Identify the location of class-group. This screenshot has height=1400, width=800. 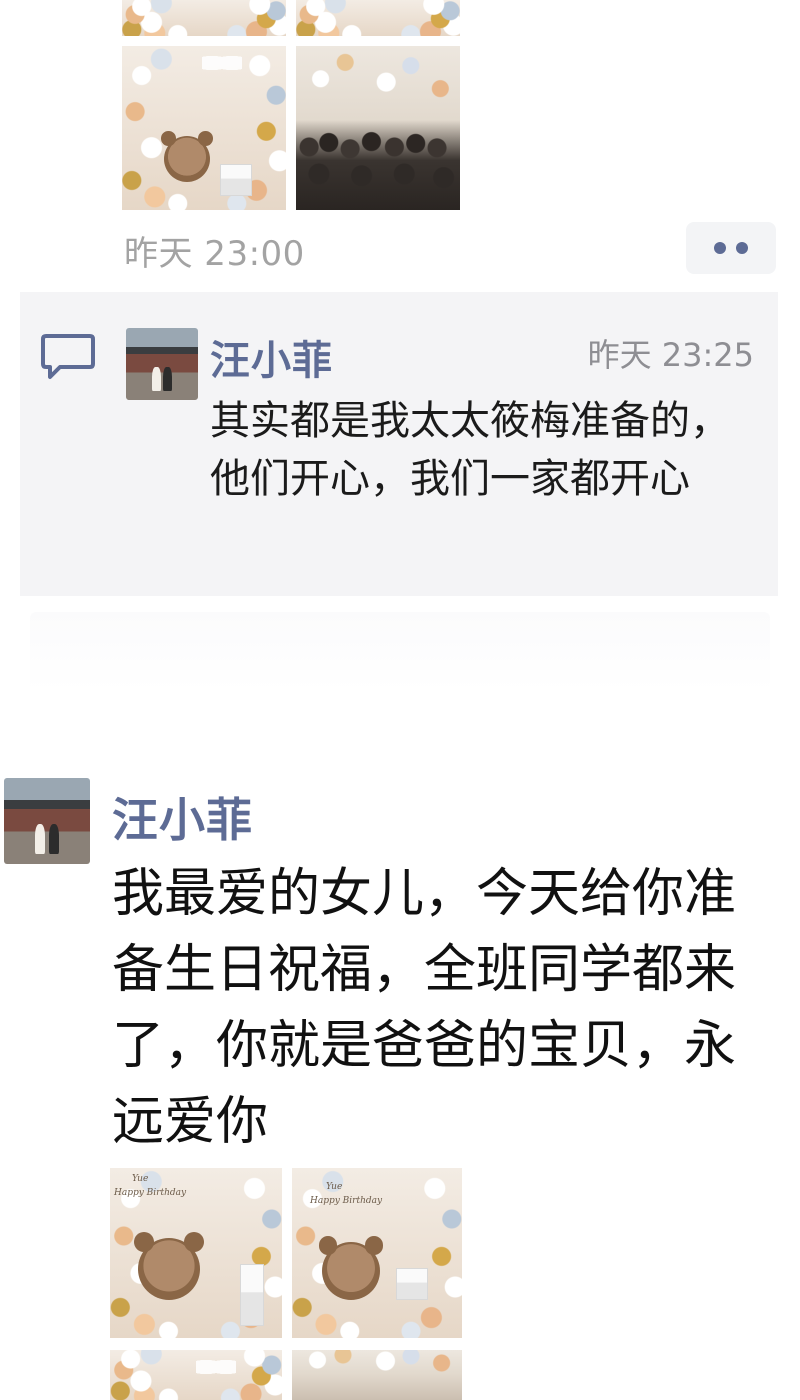
(378, 164).